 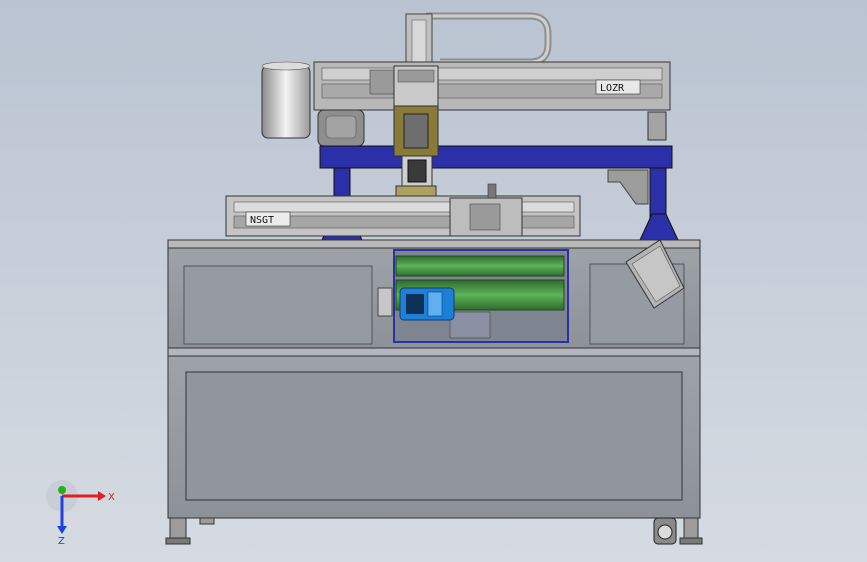 I want to click on cable-chain, so click(x=489, y=39).